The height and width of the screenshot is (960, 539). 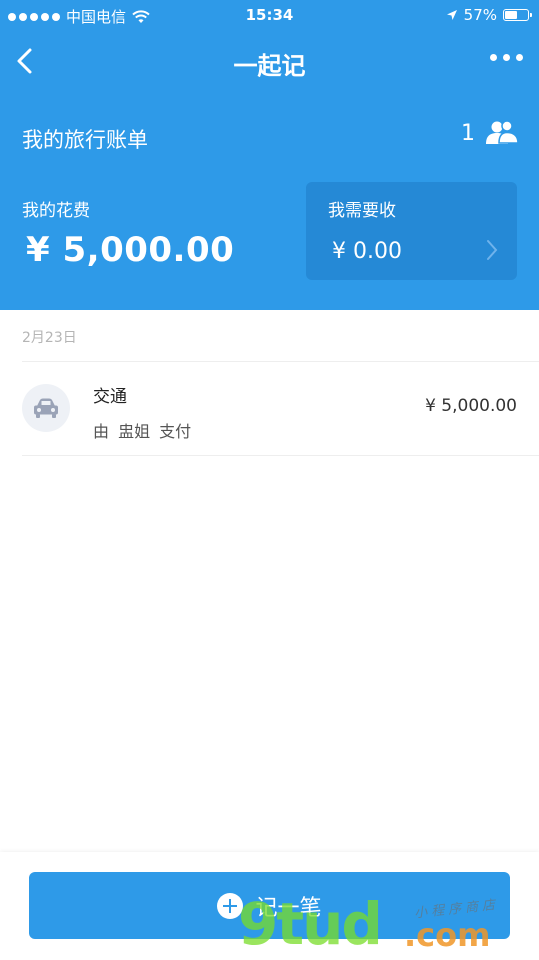 I want to click on category-icon-bg, so click(x=46, y=408).